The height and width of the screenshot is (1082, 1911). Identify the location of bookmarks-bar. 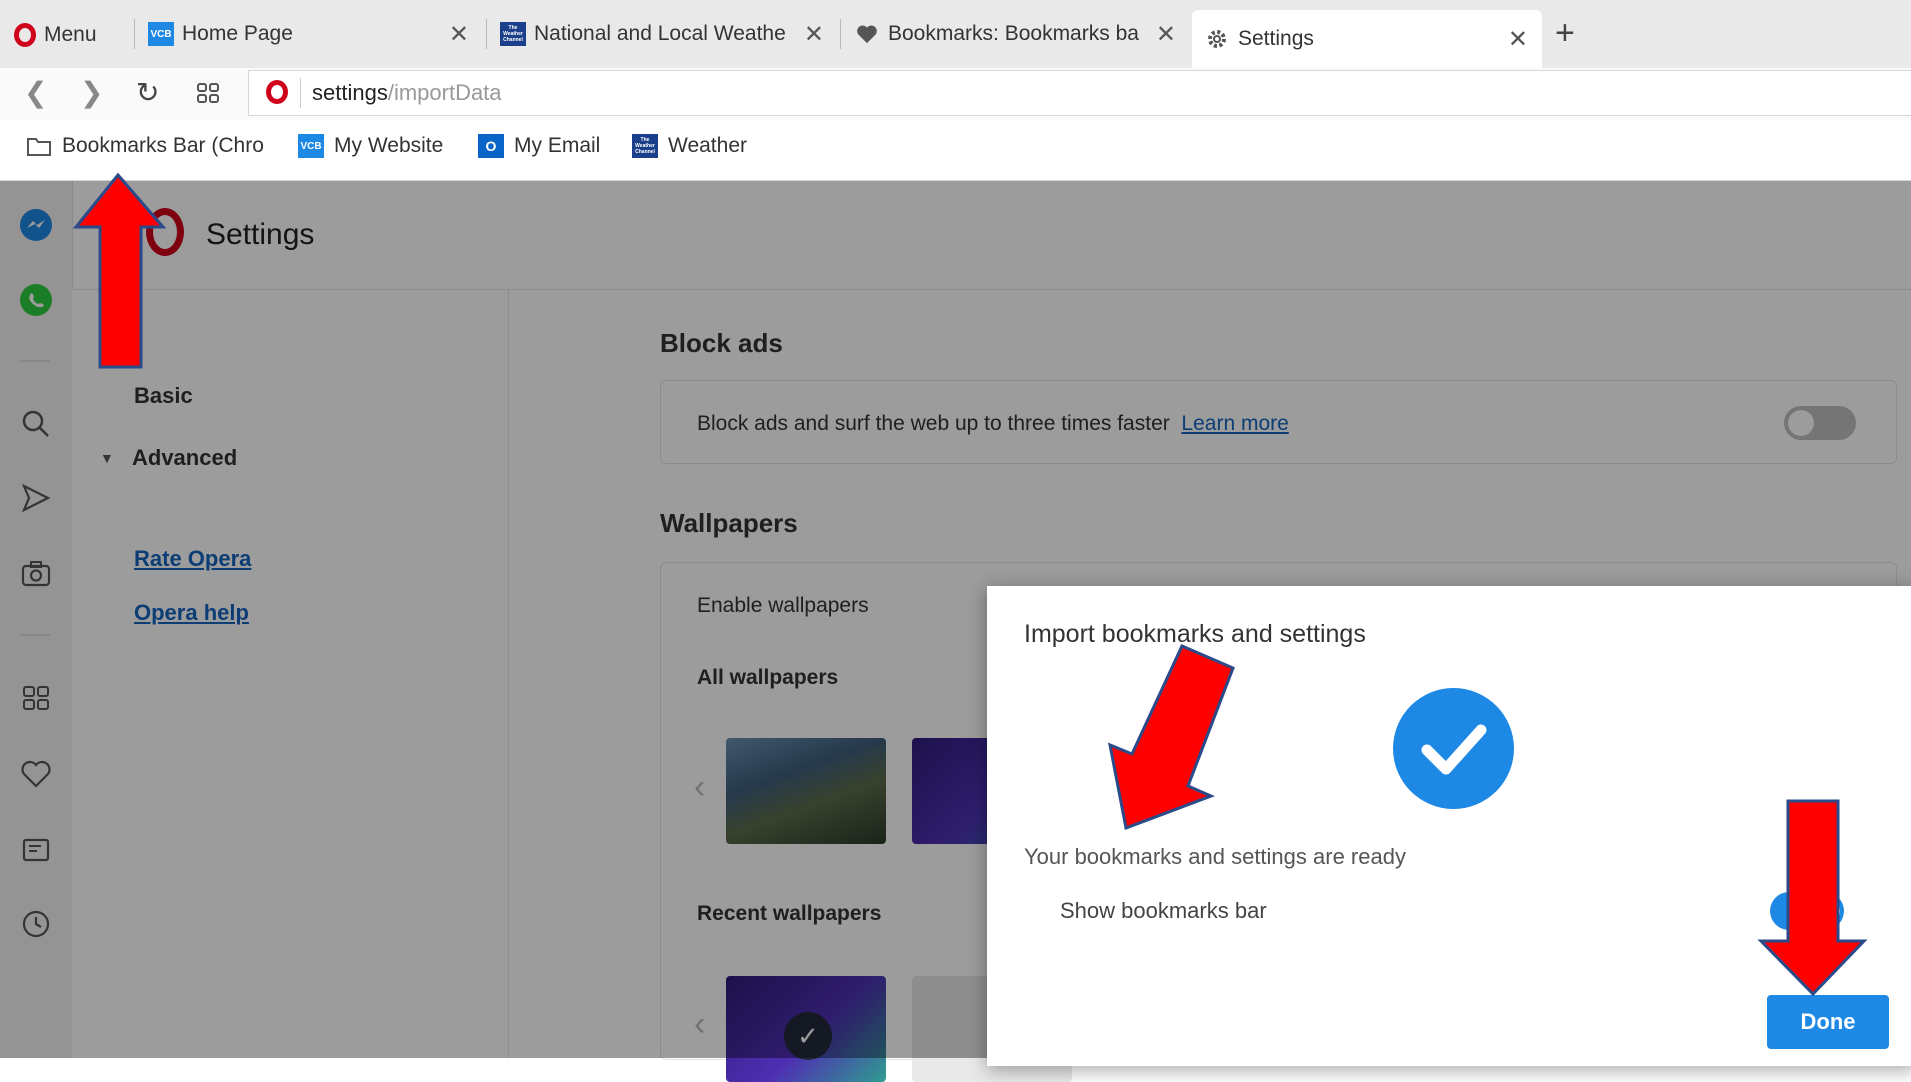
(955, 150).